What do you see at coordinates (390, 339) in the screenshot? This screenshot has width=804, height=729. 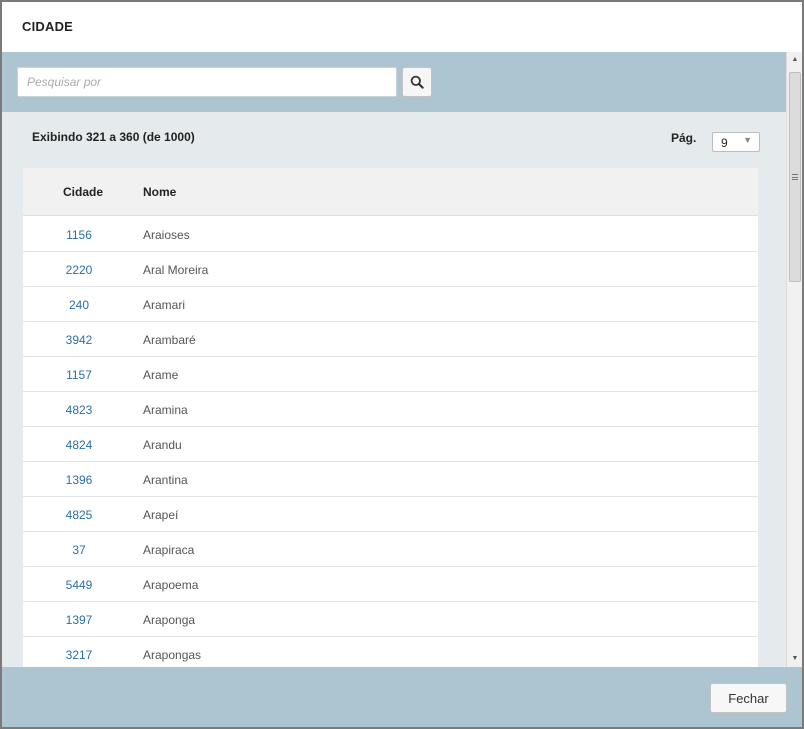 I see `table-row: 3942 Arambaré` at bounding box center [390, 339].